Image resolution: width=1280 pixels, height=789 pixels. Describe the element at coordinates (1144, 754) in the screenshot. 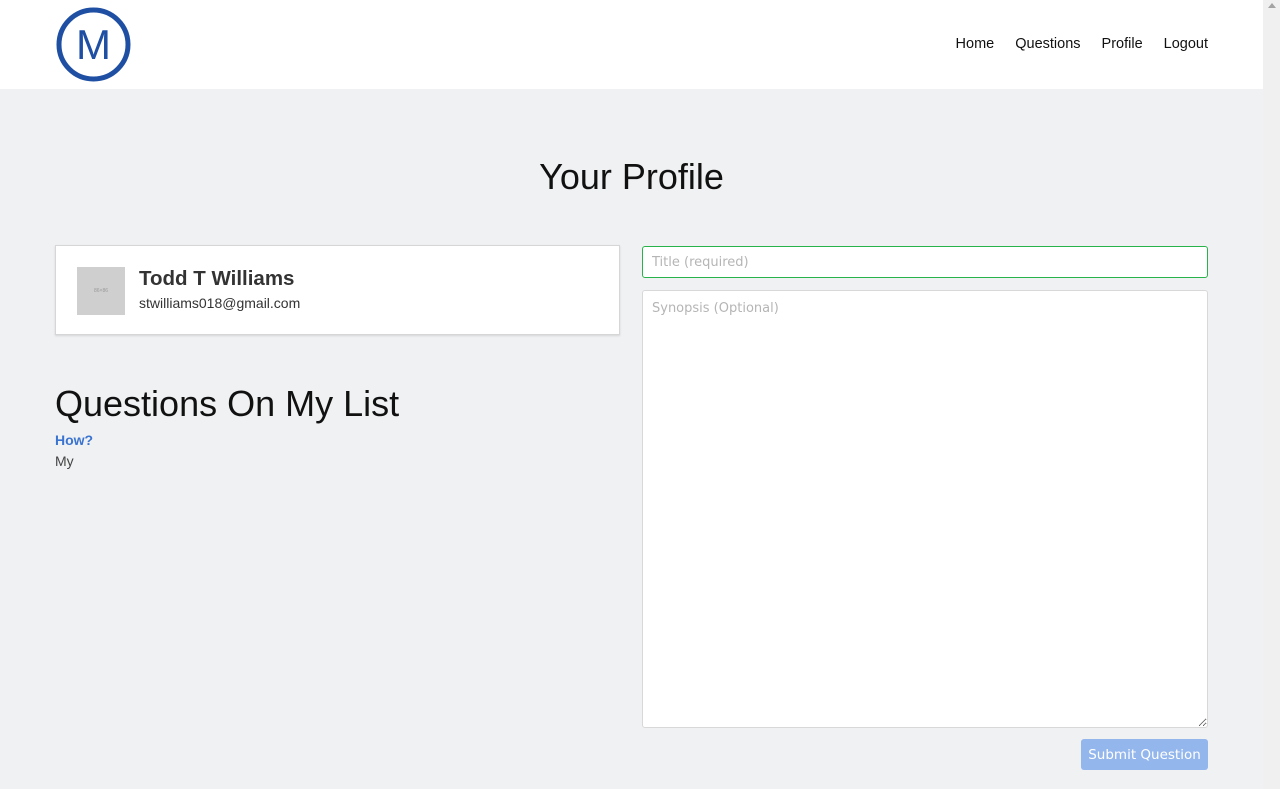

I see `submit-question-button: Submit Question` at that location.